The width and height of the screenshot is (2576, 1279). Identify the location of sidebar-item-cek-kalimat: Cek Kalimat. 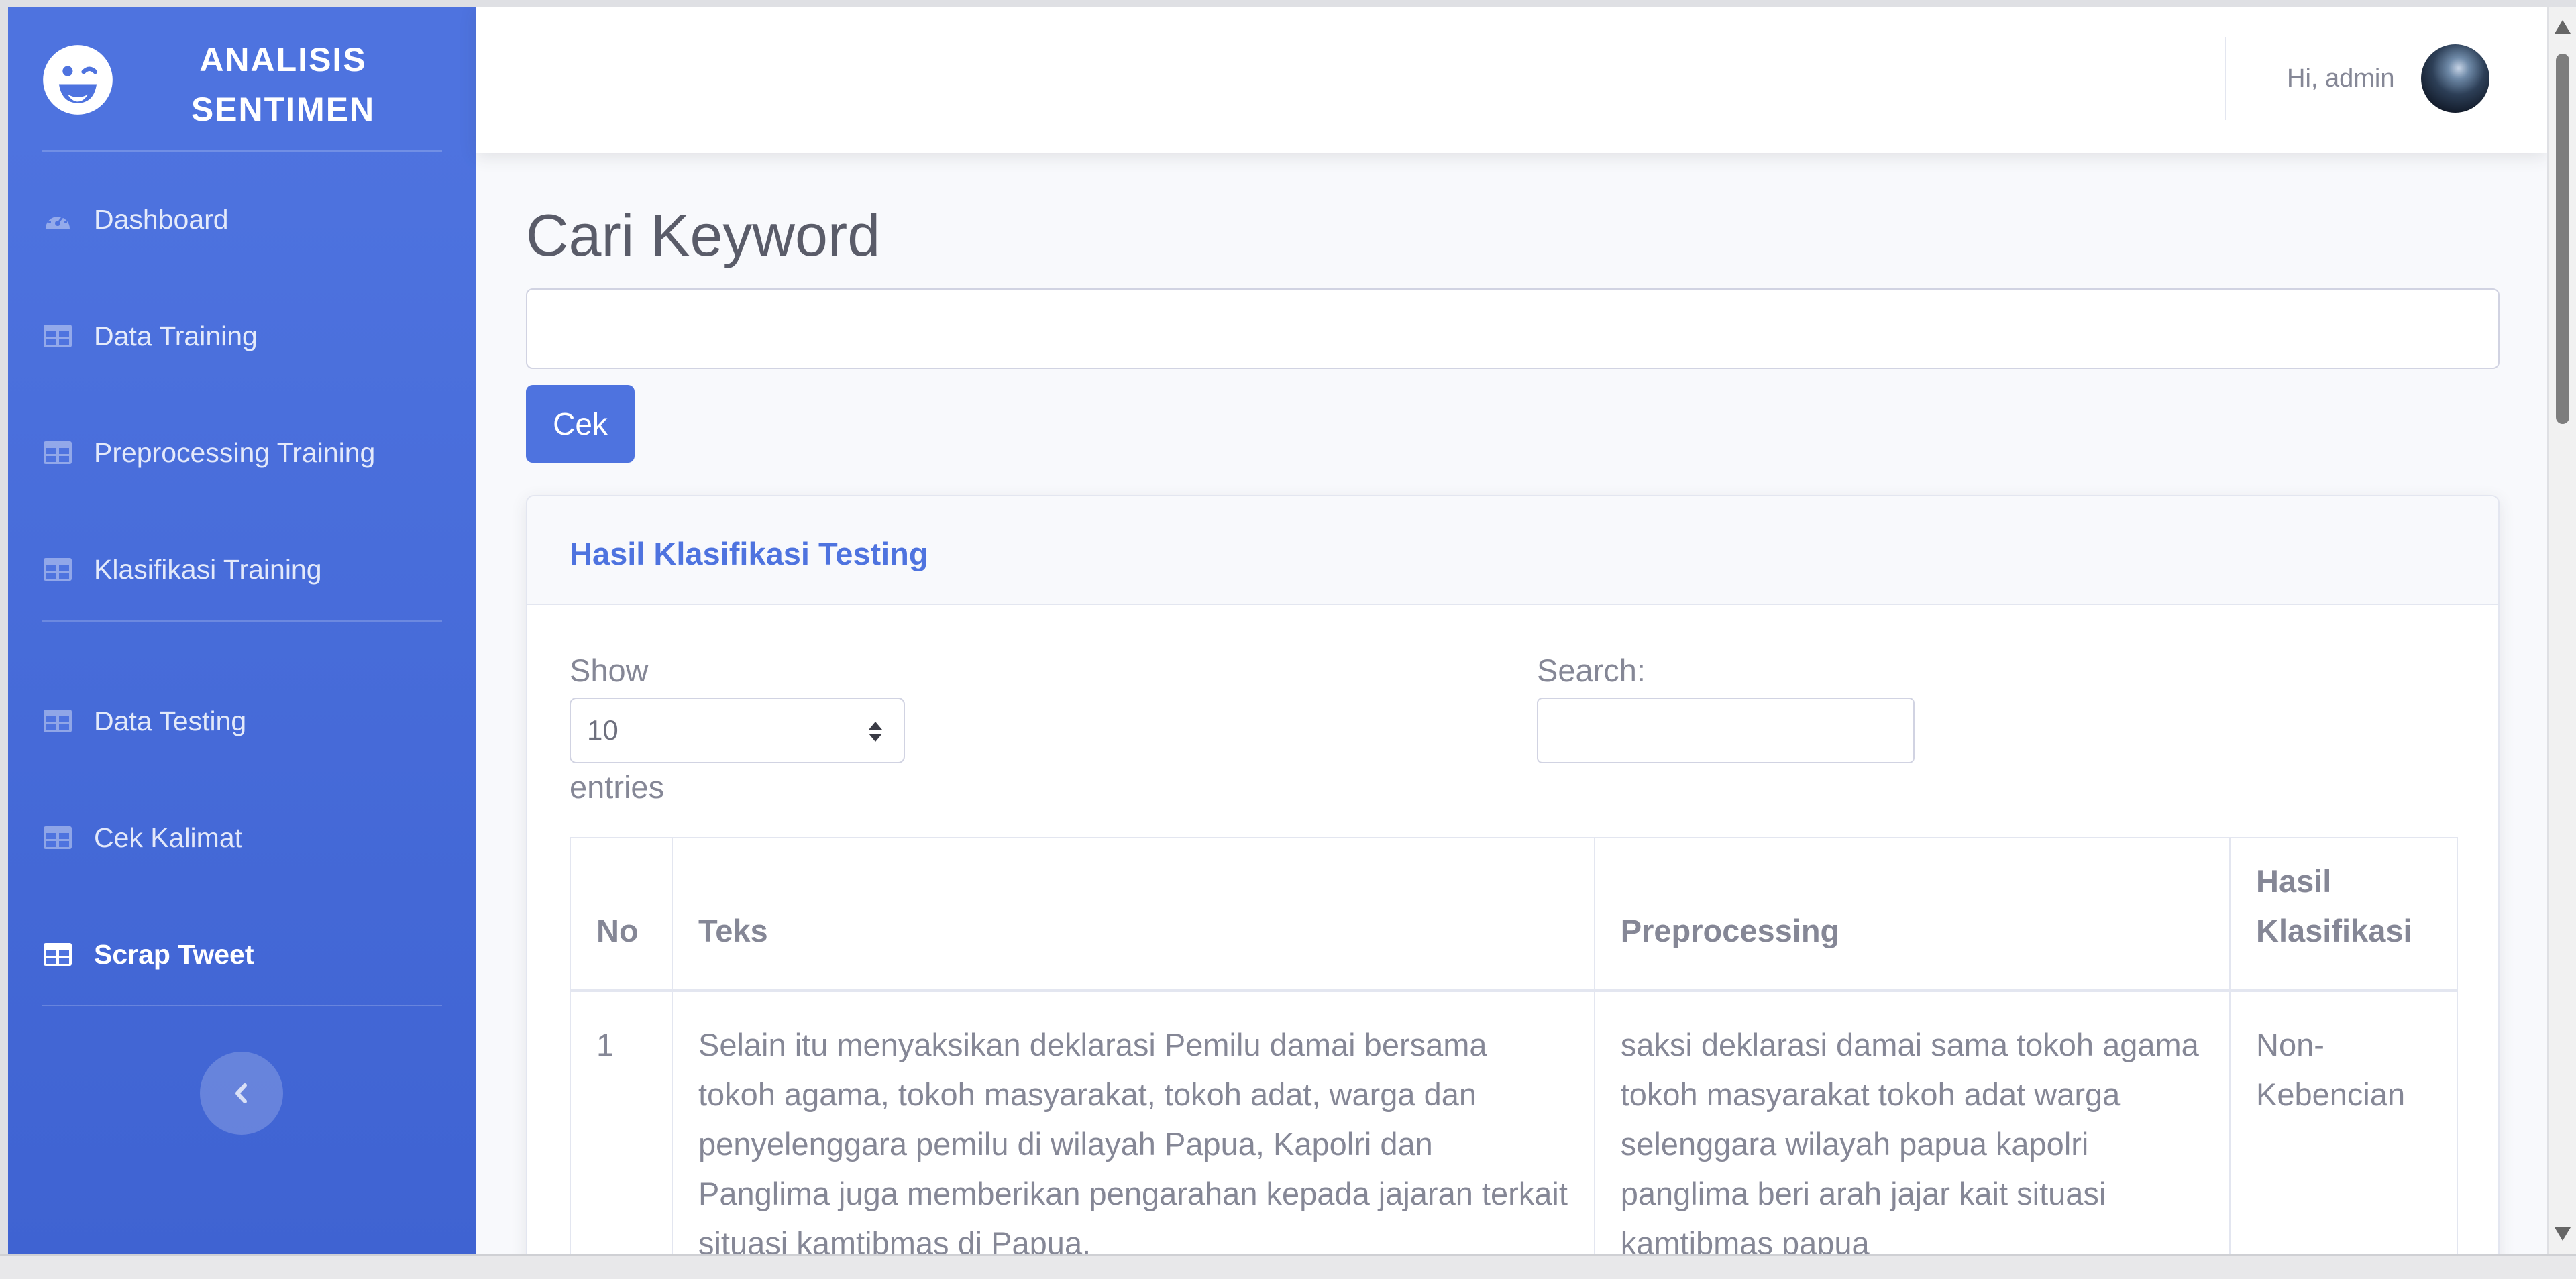
(242, 838).